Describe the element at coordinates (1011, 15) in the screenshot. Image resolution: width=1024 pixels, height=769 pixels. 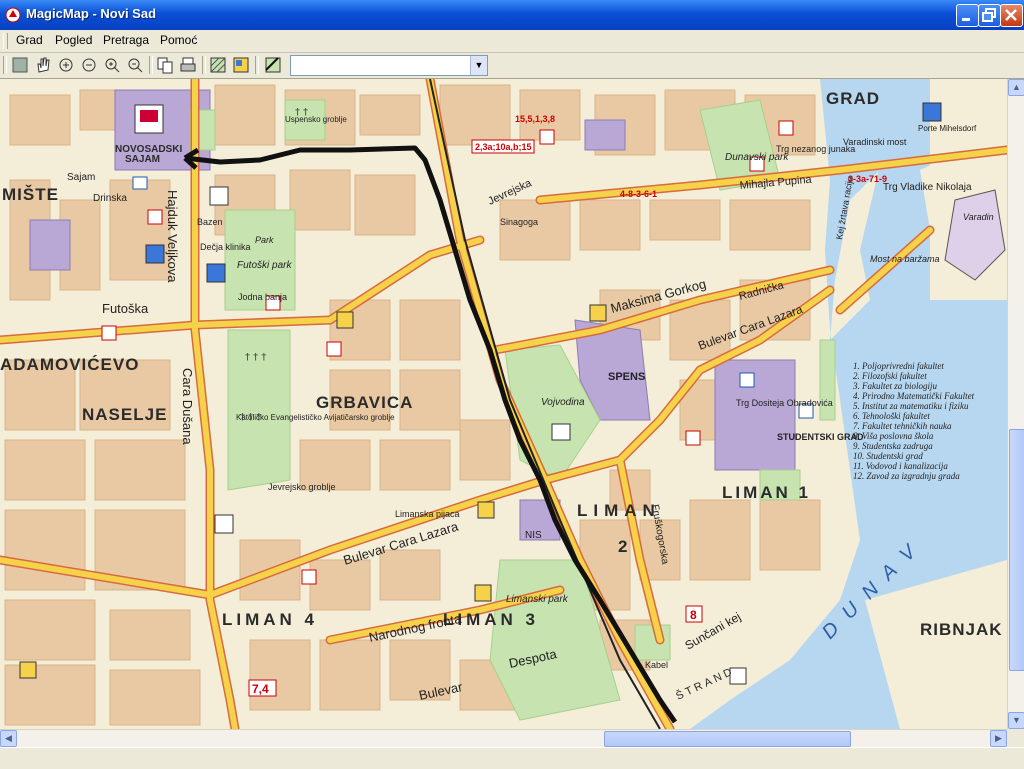
I see `close-button` at that location.